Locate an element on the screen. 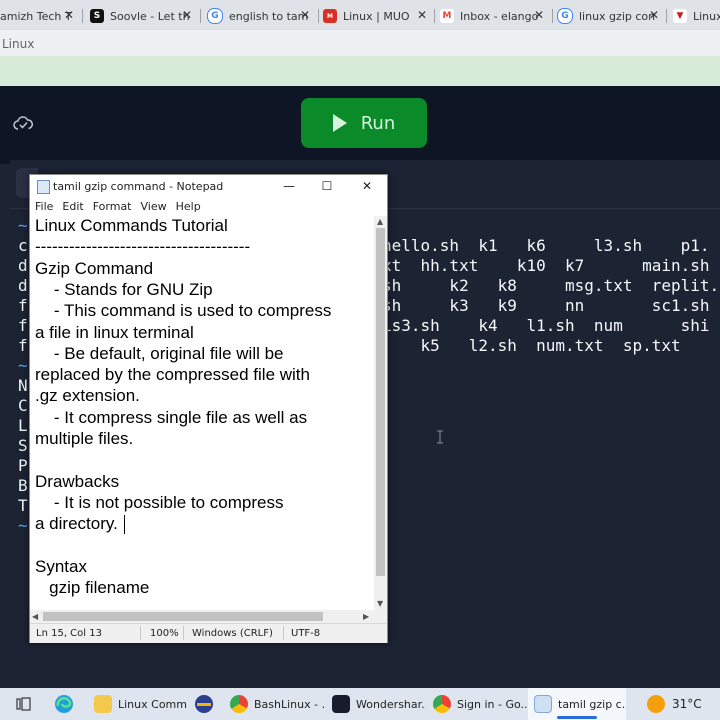  text-line: Syntax is located at coordinates (61, 566).